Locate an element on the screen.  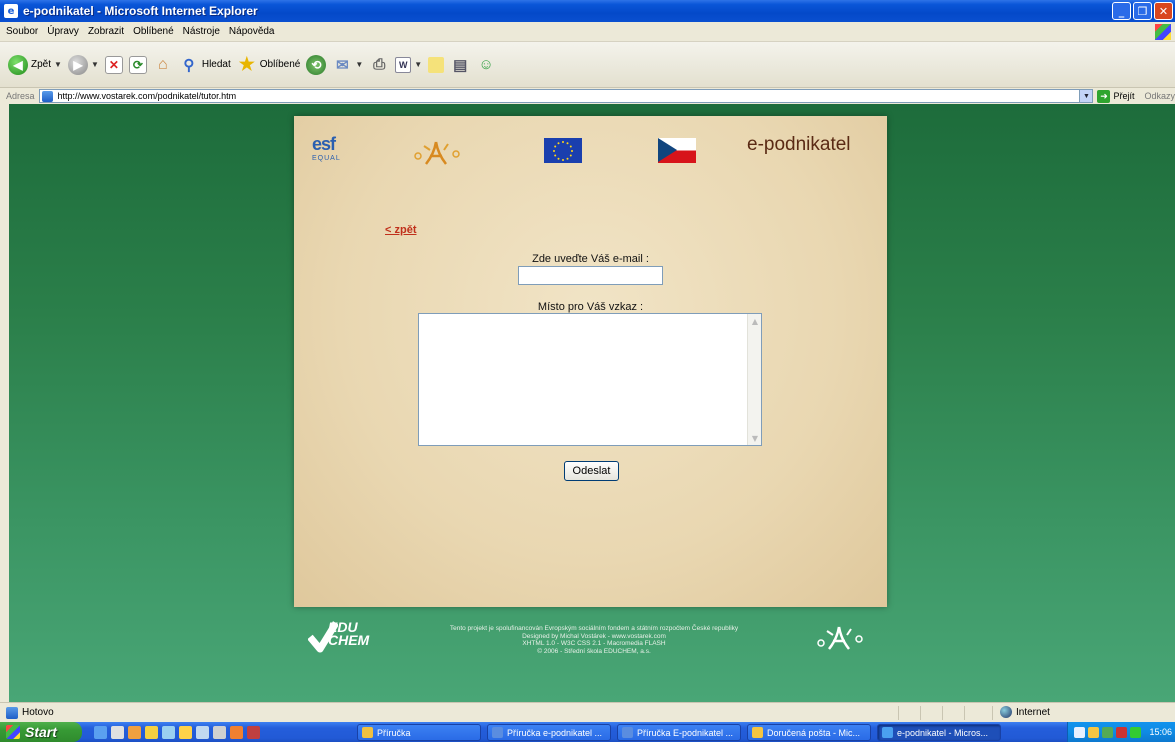
folder-icon is located at coordinates (367, 732).